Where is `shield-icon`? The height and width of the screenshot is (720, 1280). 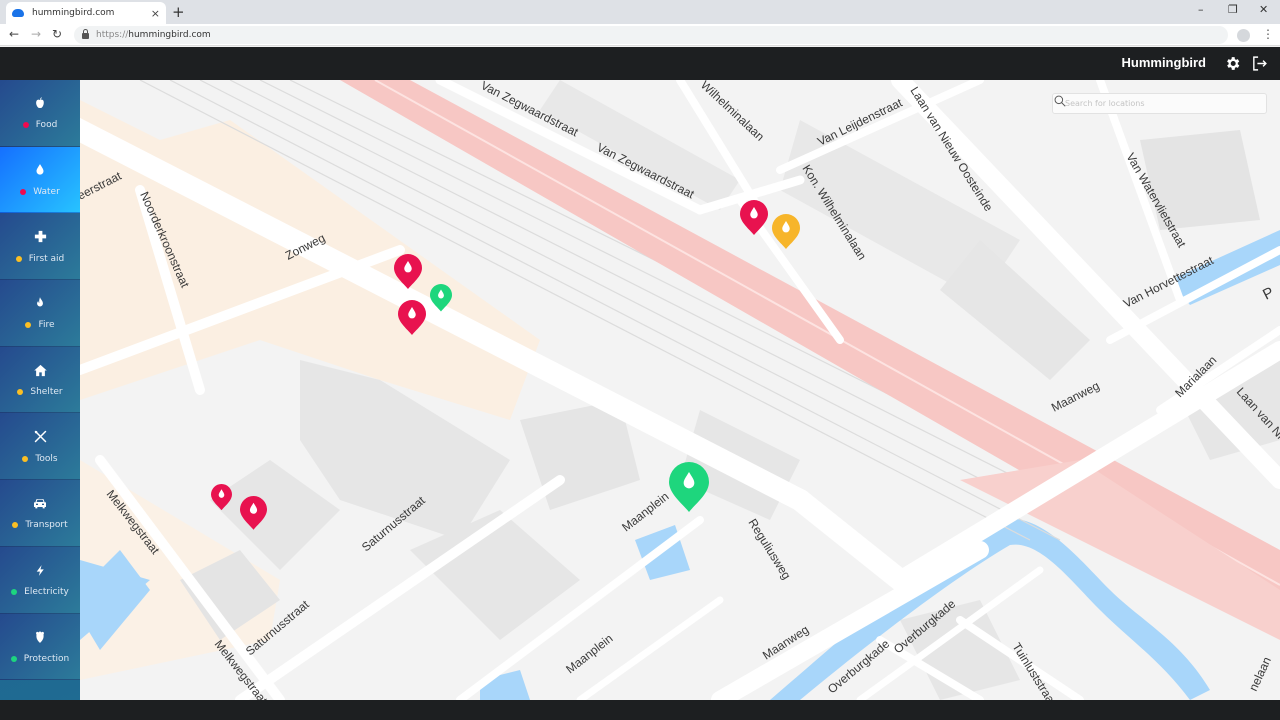
shield-icon is located at coordinates (40, 637).